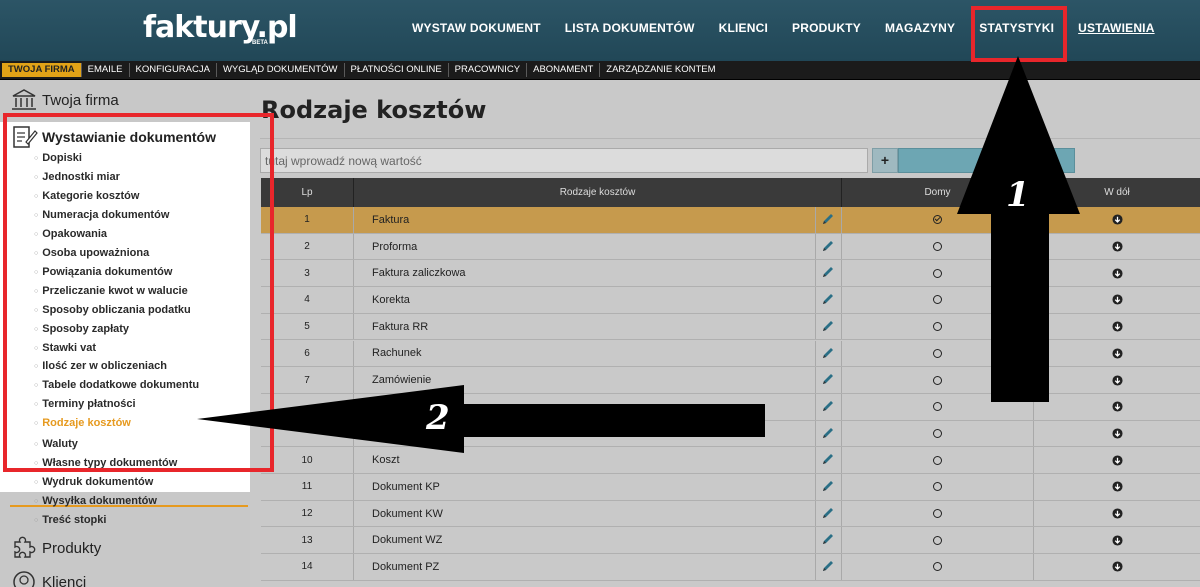 This screenshot has width=1200, height=587. Describe the element at coordinates (407, 540) in the screenshot. I see `cost-type-name: Dokument WZ` at that location.